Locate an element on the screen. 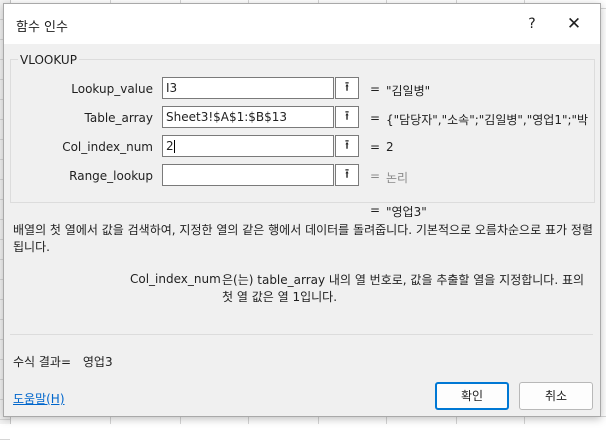 Image resolution: width=606 pixels, height=440 pixels. function-name: VLOOKUP is located at coordinates (48, 60).